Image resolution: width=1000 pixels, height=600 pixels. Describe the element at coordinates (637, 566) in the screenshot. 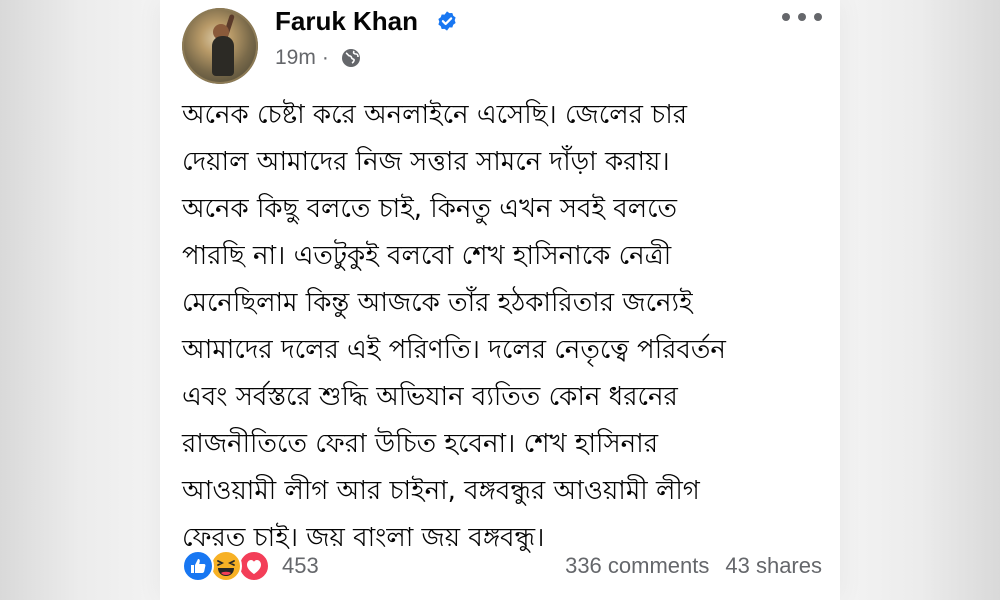

I see `comments-count: 336 comments` at that location.